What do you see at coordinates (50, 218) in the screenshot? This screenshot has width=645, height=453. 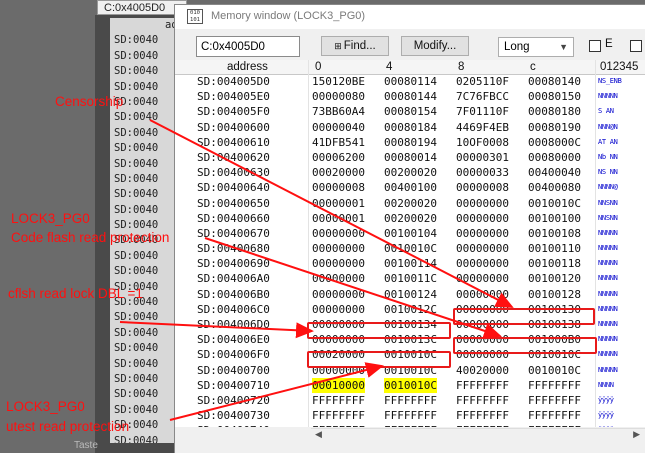 I see `annotation-lock3-code: LOCK3_PG0` at bounding box center [50, 218].